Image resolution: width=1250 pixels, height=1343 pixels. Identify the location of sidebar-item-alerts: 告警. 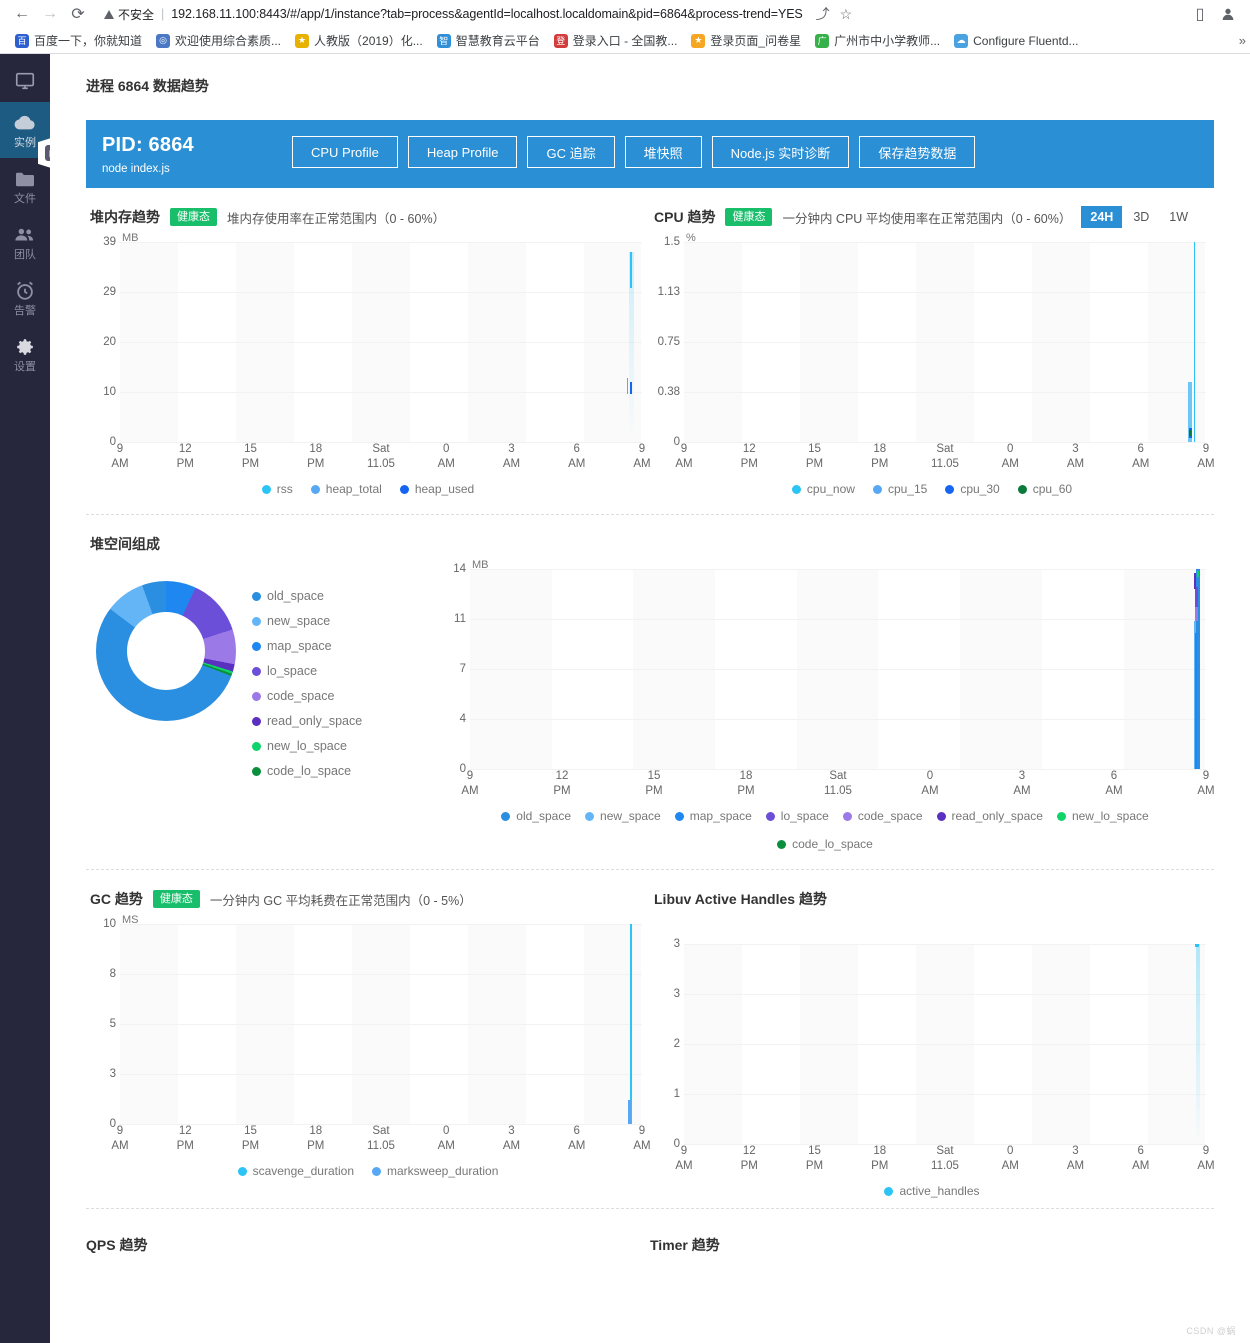
(25, 298).